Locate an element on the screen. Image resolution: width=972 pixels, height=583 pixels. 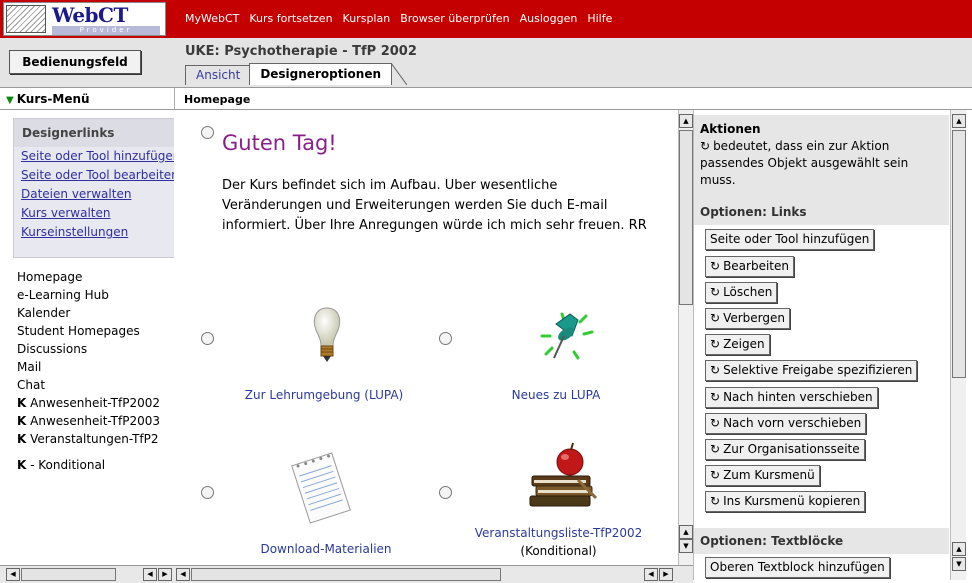
sidebar-item-chat: Chat is located at coordinates (88, 385).